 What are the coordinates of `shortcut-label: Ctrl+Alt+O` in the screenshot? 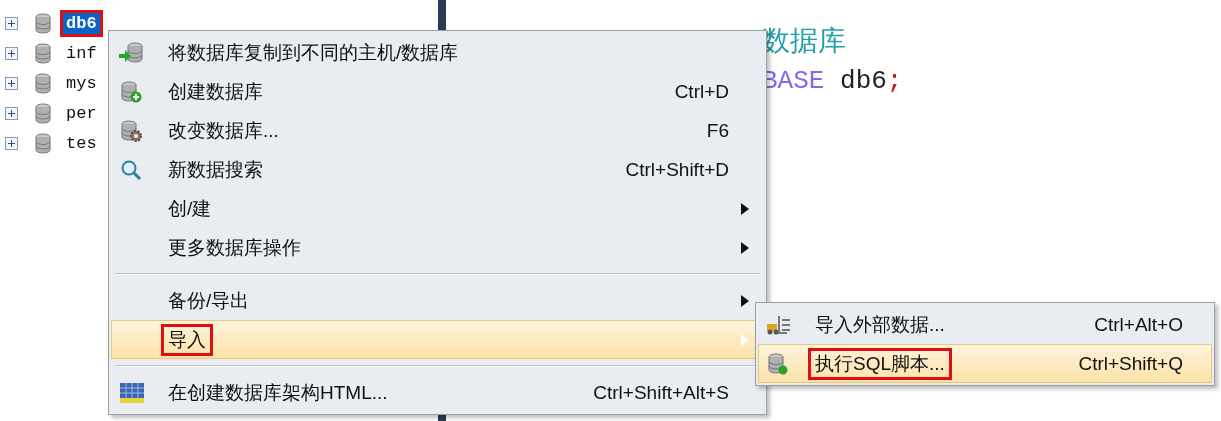 It's located at (1138, 324).